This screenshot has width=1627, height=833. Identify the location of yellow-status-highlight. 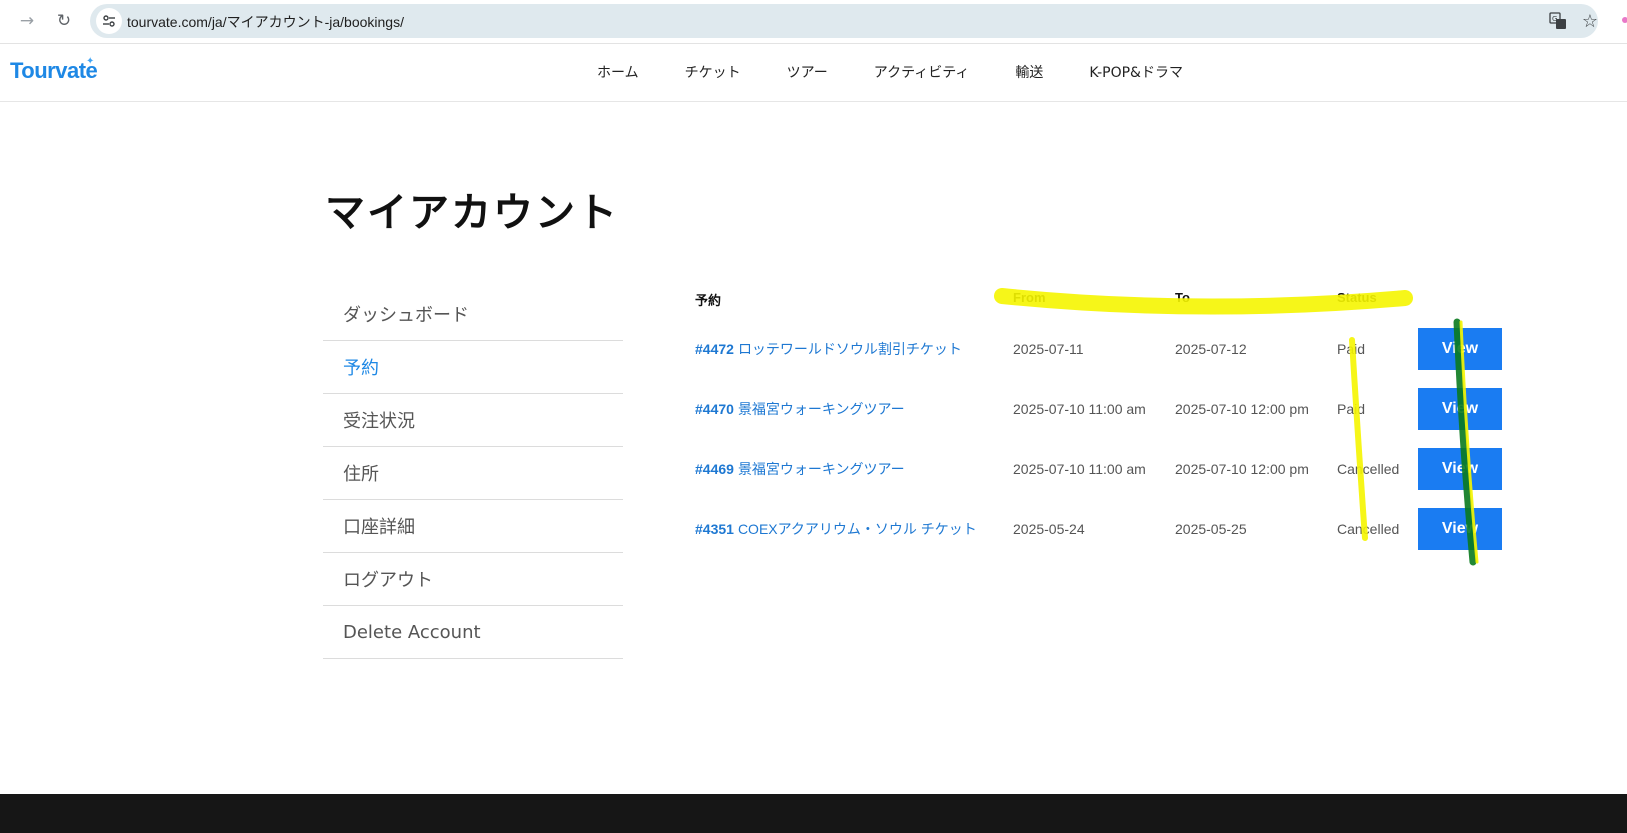
(1358, 439).